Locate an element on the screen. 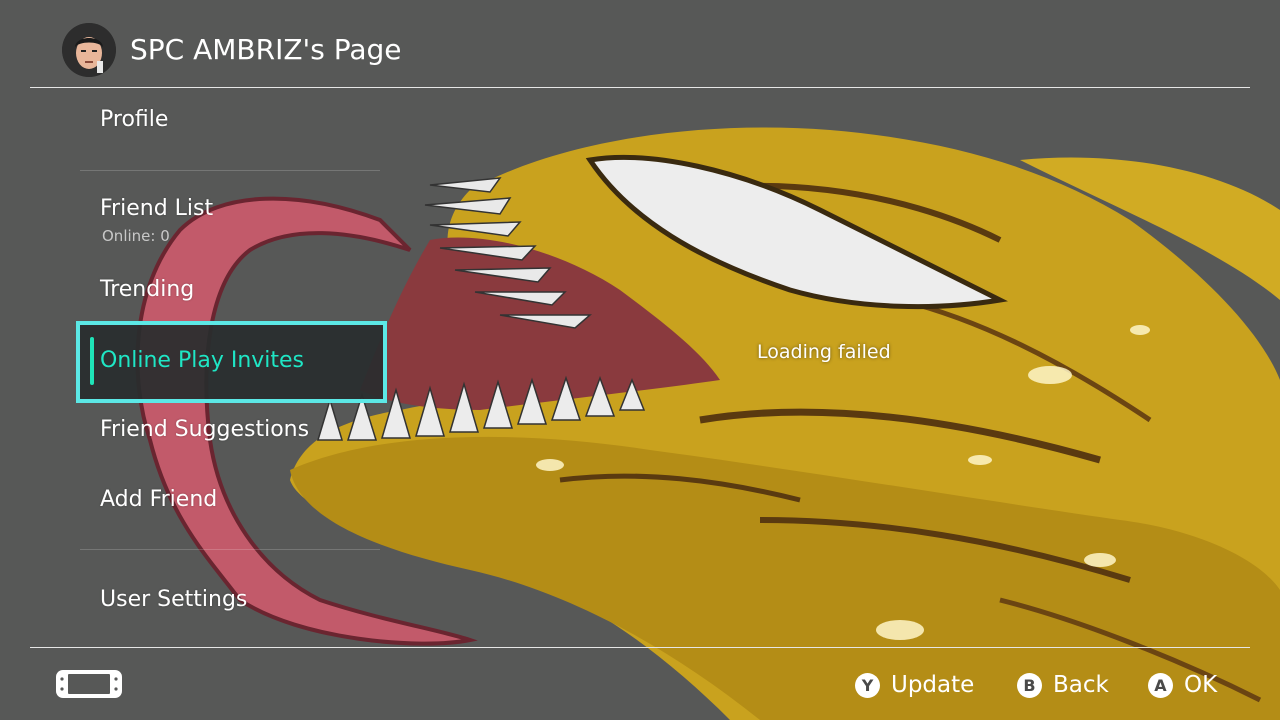 This screenshot has width=1280, height=720. menu-item-friend-suggestions: Friend Suggestions is located at coordinates (204, 430).